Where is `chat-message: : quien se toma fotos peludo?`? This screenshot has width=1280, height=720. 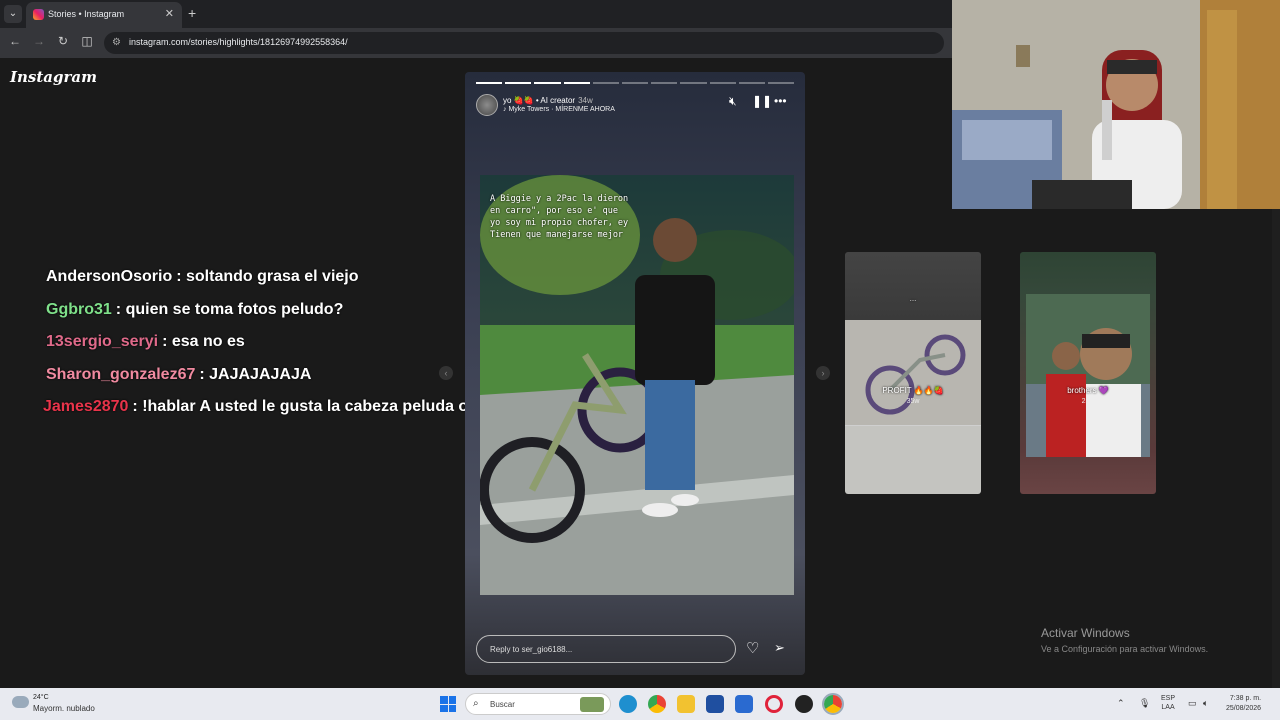
chat-message: : quien se toma fotos peludo? is located at coordinates (229, 309).